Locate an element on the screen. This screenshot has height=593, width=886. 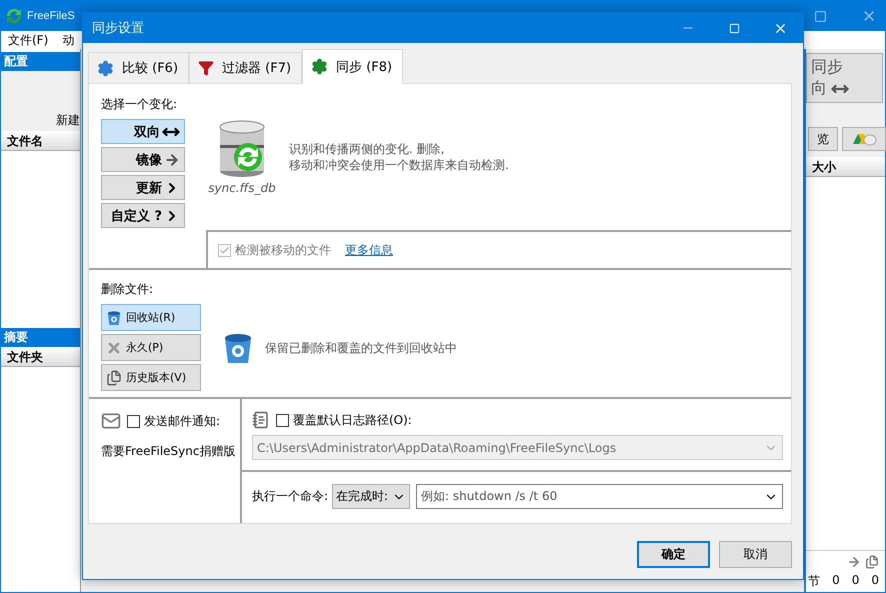
variant-button: 双向 is located at coordinates (143, 131).